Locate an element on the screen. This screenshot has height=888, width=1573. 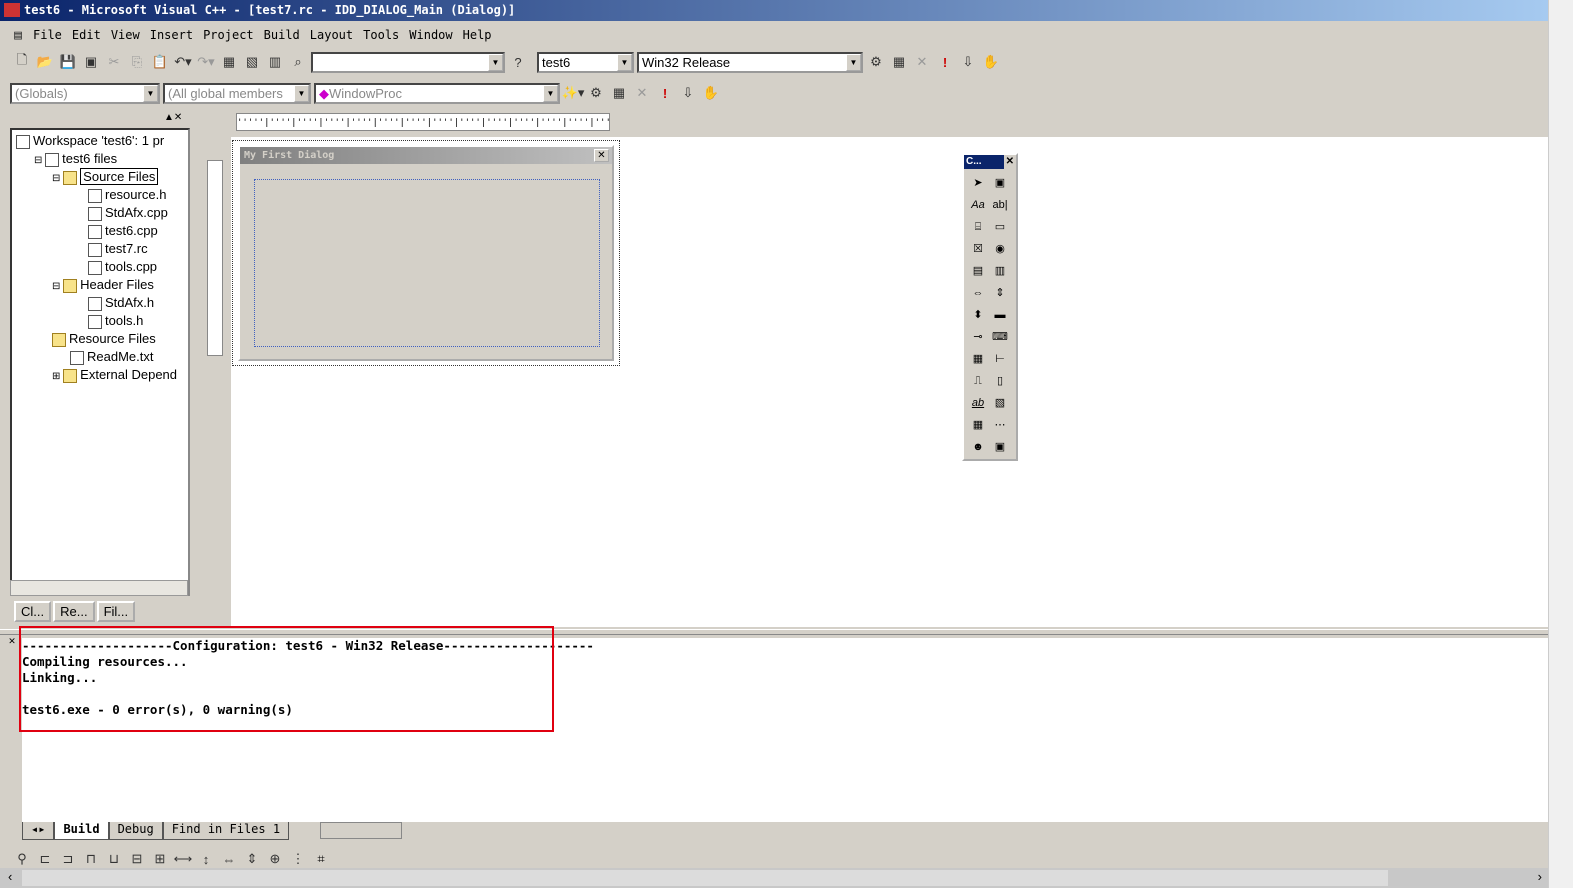
align-bottom-icon: ⊔ is located at coordinates (114, 859).